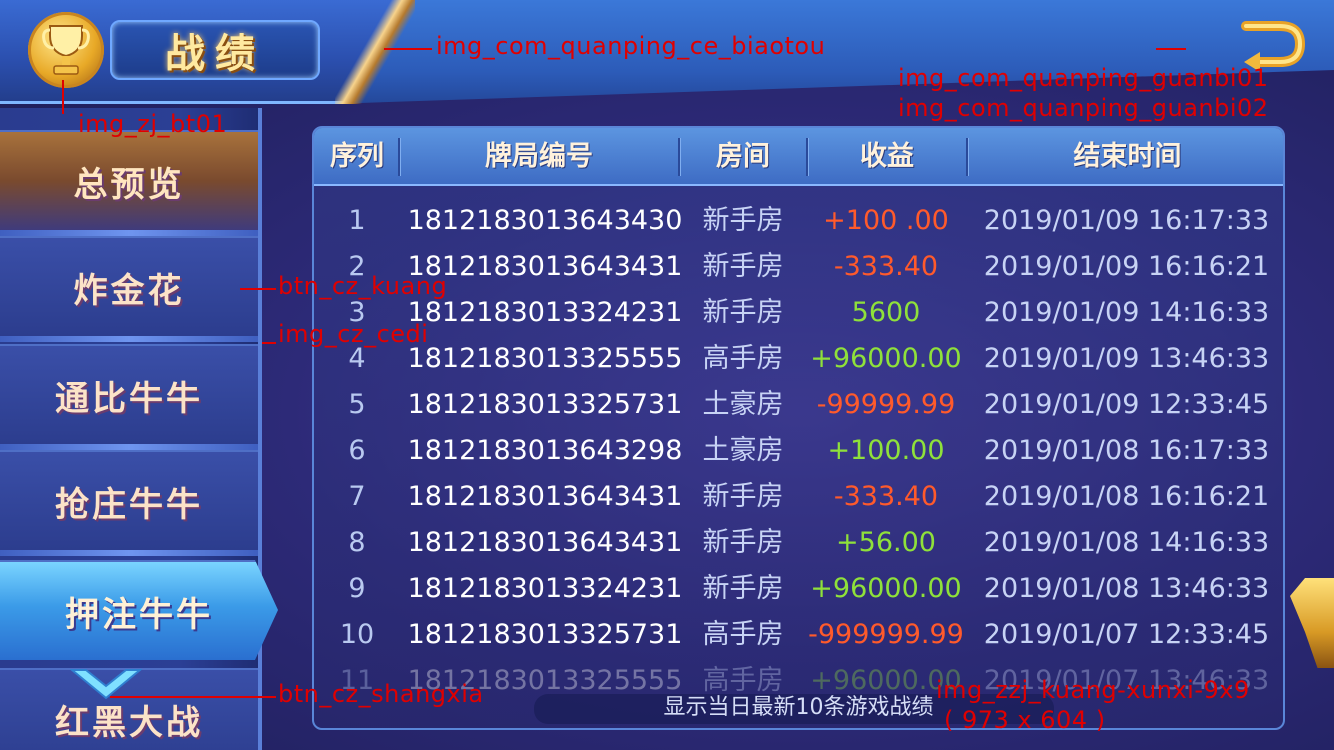 The height and width of the screenshot is (750, 1334). I want to click on row-round-id: 1812183013324231, so click(545, 588).